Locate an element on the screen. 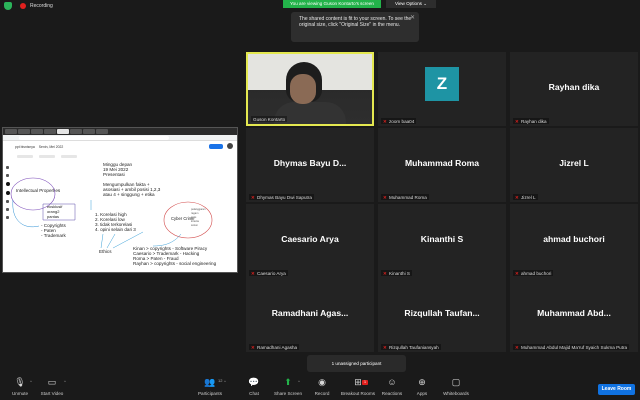 This screenshot has width=640, height=400. recording-dot-icon is located at coordinates (23, 6).